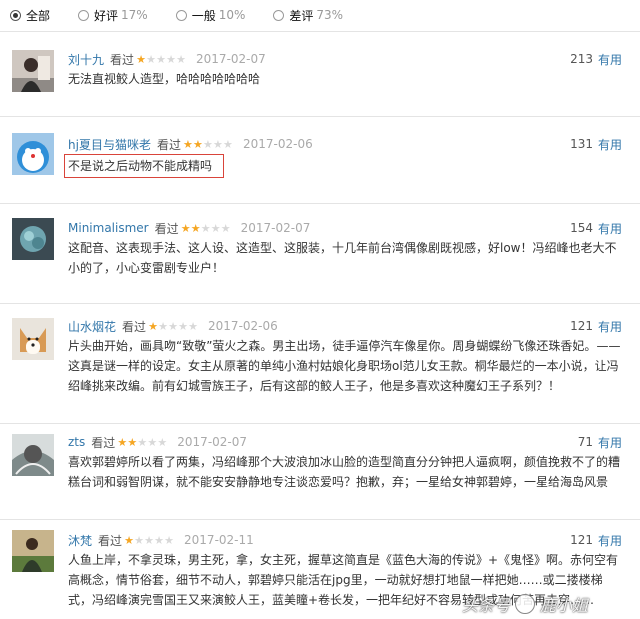 This screenshot has width=640, height=619. What do you see at coordinates (232, 15) in the screenshot?
I see `filter-percent: 10%` at bounding box center [232, 15].